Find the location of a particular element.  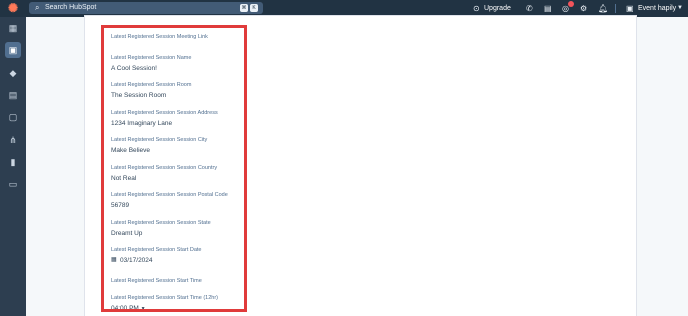

marketplace-icon: ▤ is located at coordinates (548, 8).